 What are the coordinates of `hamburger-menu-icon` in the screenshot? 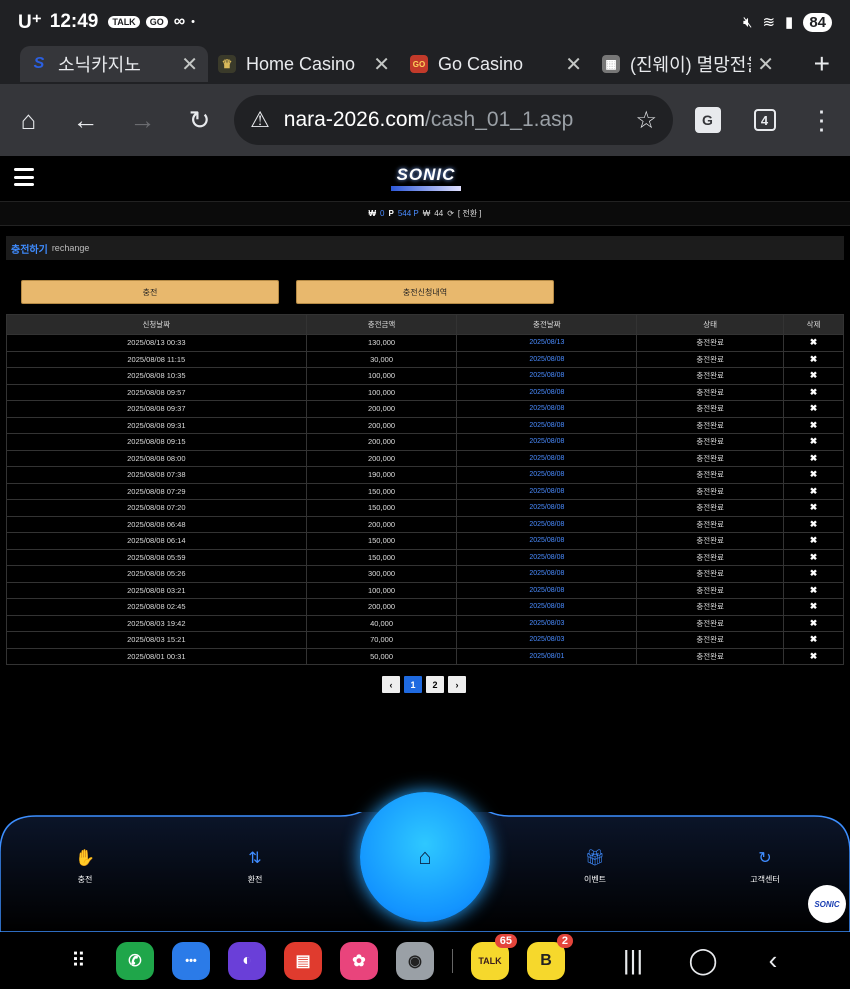 It's located at (24, 177).